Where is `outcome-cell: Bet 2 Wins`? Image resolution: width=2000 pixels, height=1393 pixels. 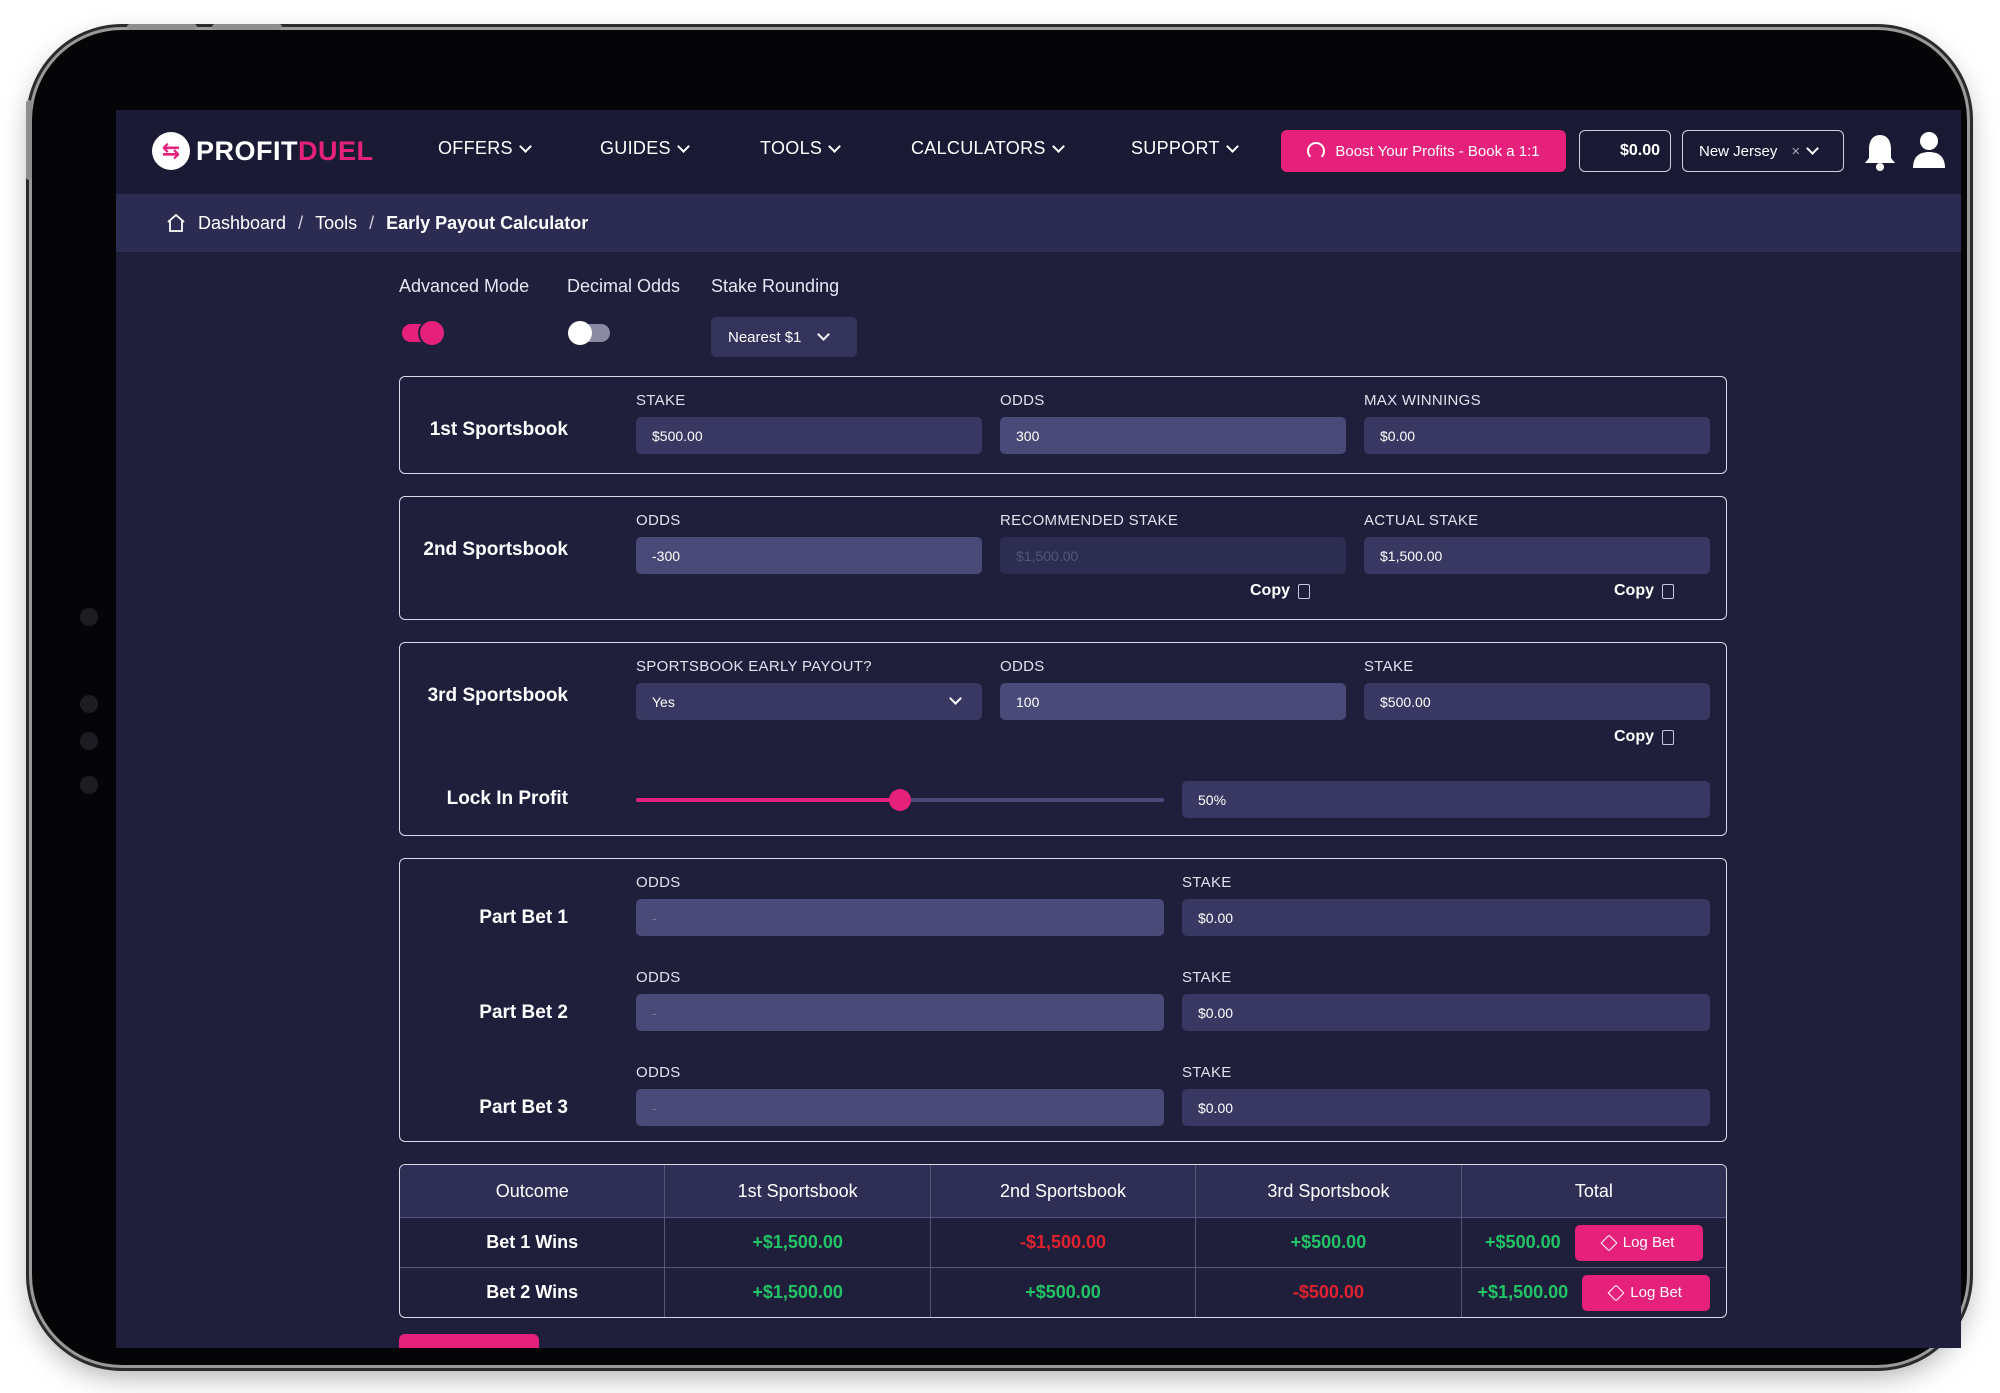 outcome-cell: Bet 2 Wins is located at coordinates (533, 1292).